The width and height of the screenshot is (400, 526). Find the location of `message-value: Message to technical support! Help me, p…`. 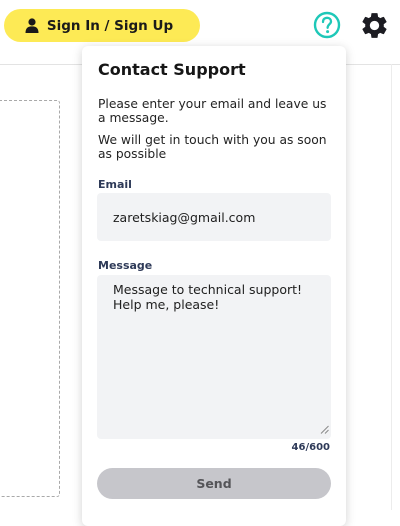

message-value: Message to technical support! Help me, p… is located at coordinates (210, 297).